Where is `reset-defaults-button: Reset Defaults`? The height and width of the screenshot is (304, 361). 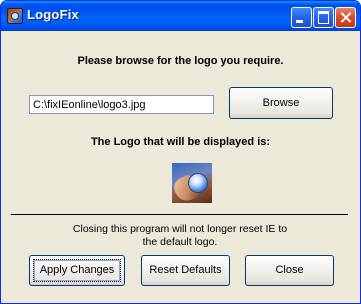 reset-defaults-button: Reset Defaults is located at coordinates (185, 270).